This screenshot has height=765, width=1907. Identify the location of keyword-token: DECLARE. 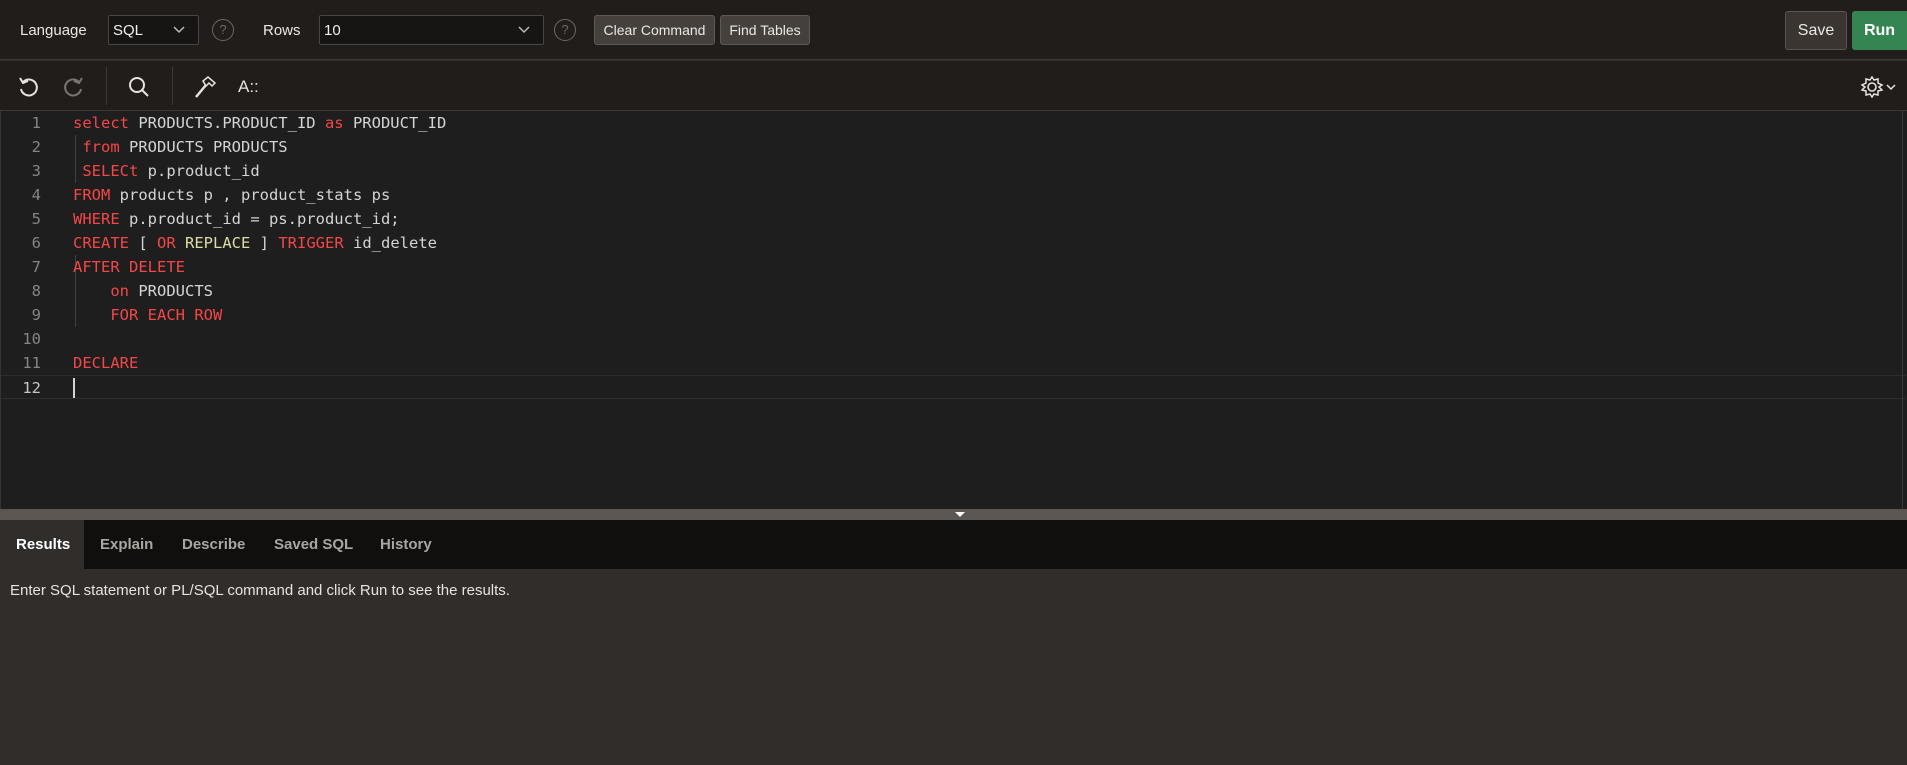
(106, 363).